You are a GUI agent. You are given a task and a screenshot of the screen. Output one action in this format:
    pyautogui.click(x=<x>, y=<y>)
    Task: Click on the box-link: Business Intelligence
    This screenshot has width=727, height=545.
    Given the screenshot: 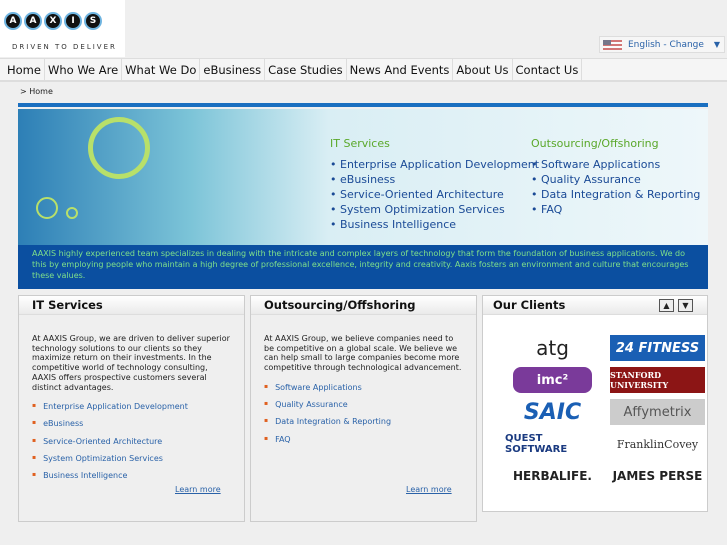 What is the action you would take?
    pyautogui.click(x=138, y=475)
    